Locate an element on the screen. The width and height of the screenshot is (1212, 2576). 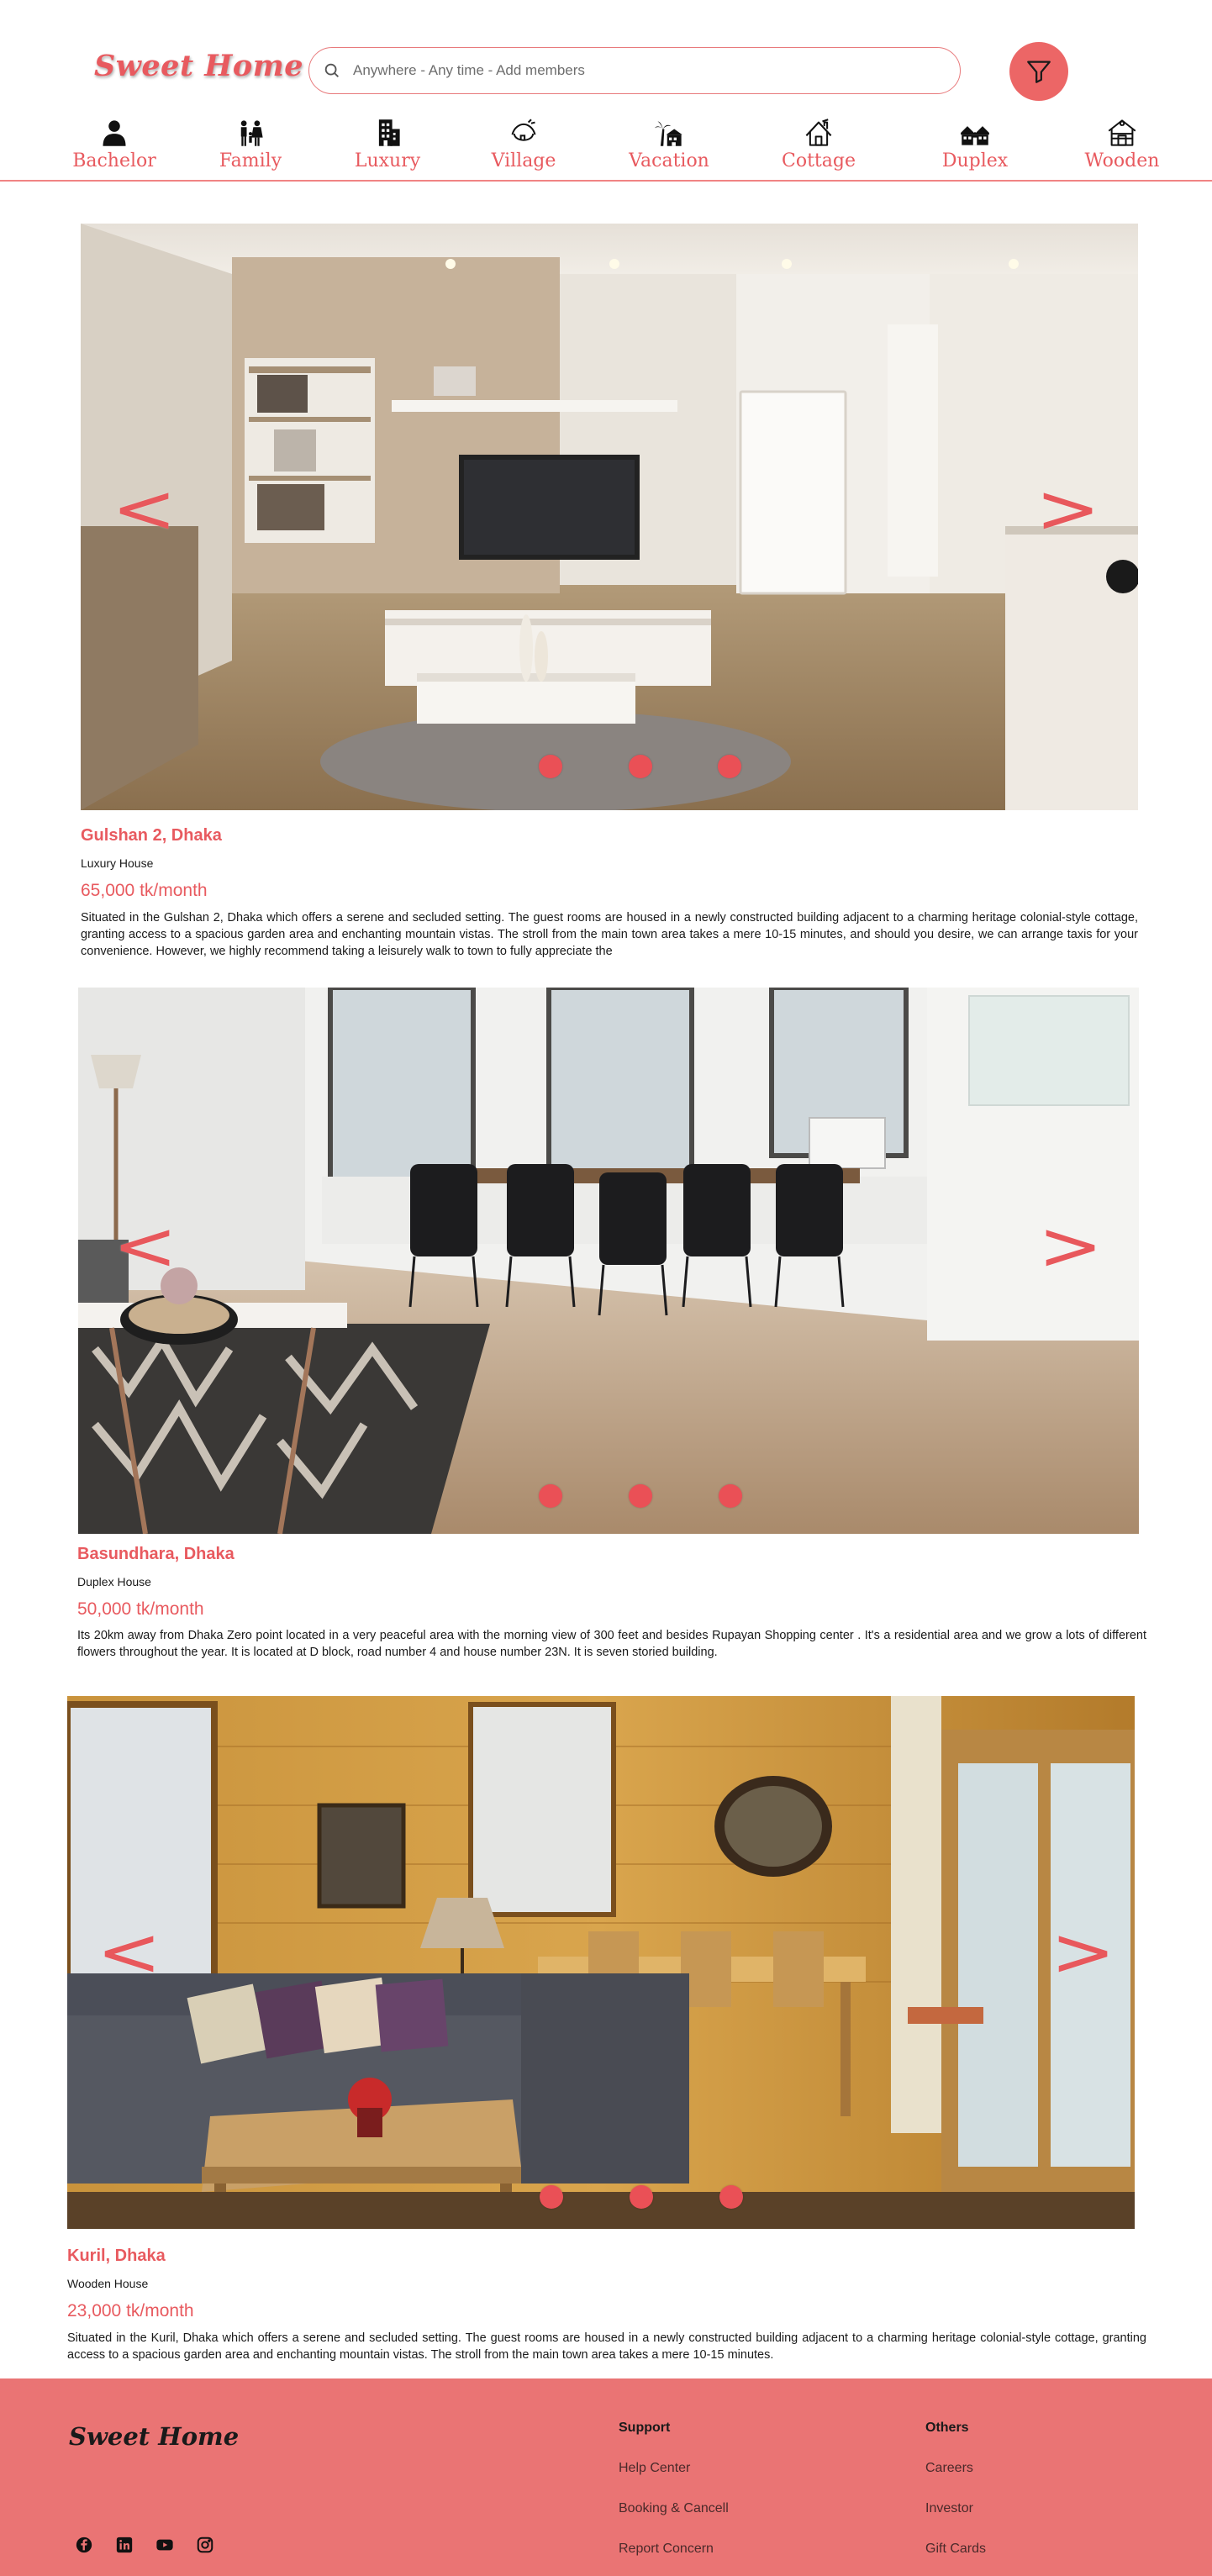
category-village: Village is located at coordinates (523, 144).